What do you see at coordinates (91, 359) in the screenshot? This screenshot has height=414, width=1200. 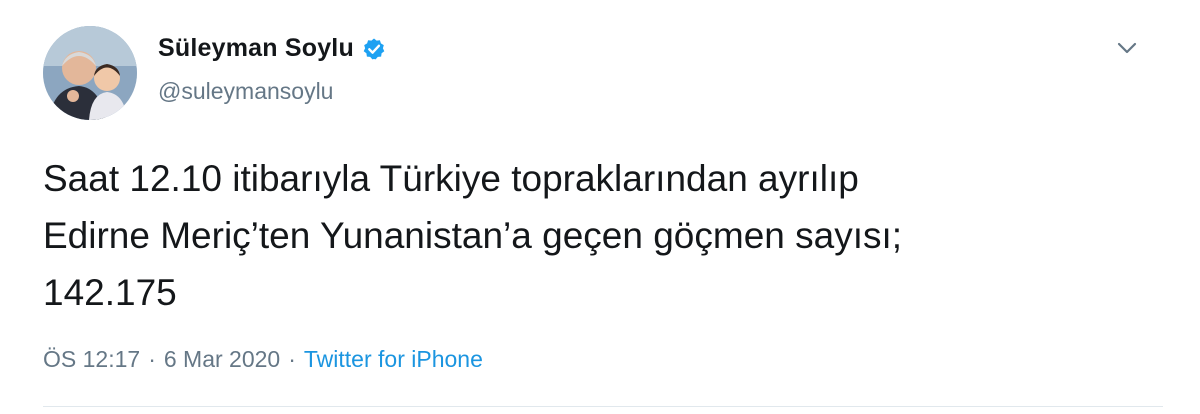 I see `tweet-time: ÖS 12:17` at bounding box center [91, 359].